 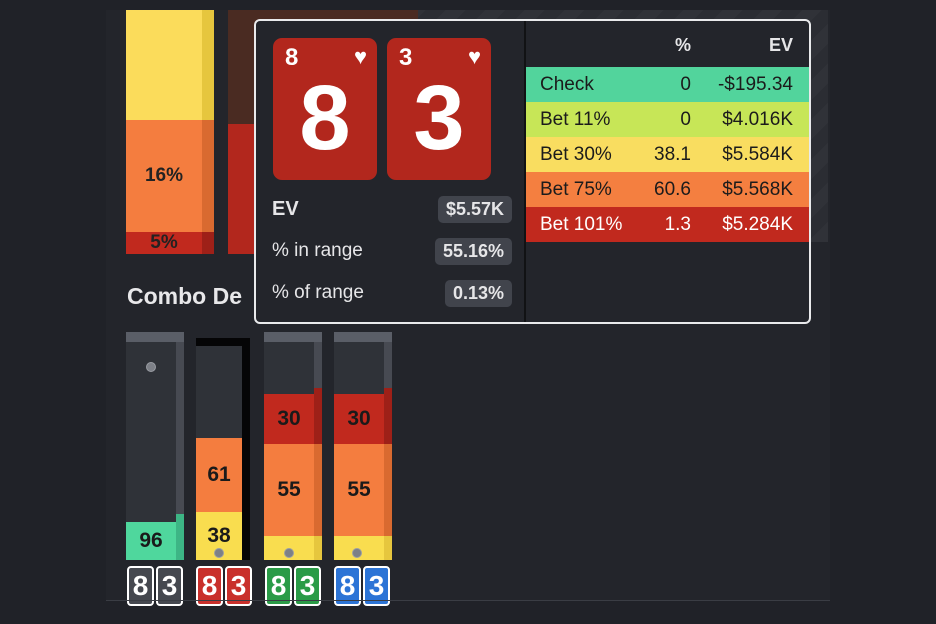 What do you see at coordinates (757, 119) in the screenshot?
I see `action-ev: $4.016K` at bounding box center [757, 119].